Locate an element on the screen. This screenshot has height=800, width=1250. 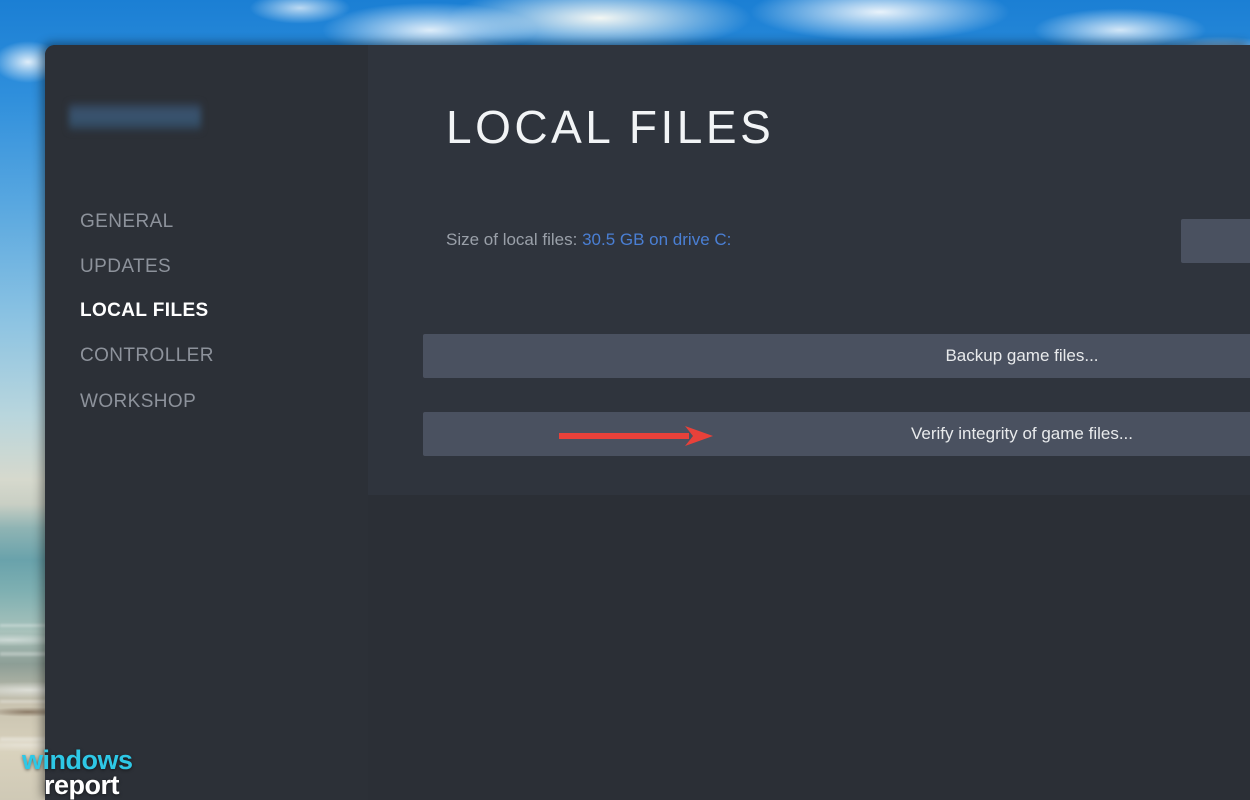
local-files-size-row: Size of local files: 30.5 GB on drive C: is located at coordinates (588, 240).